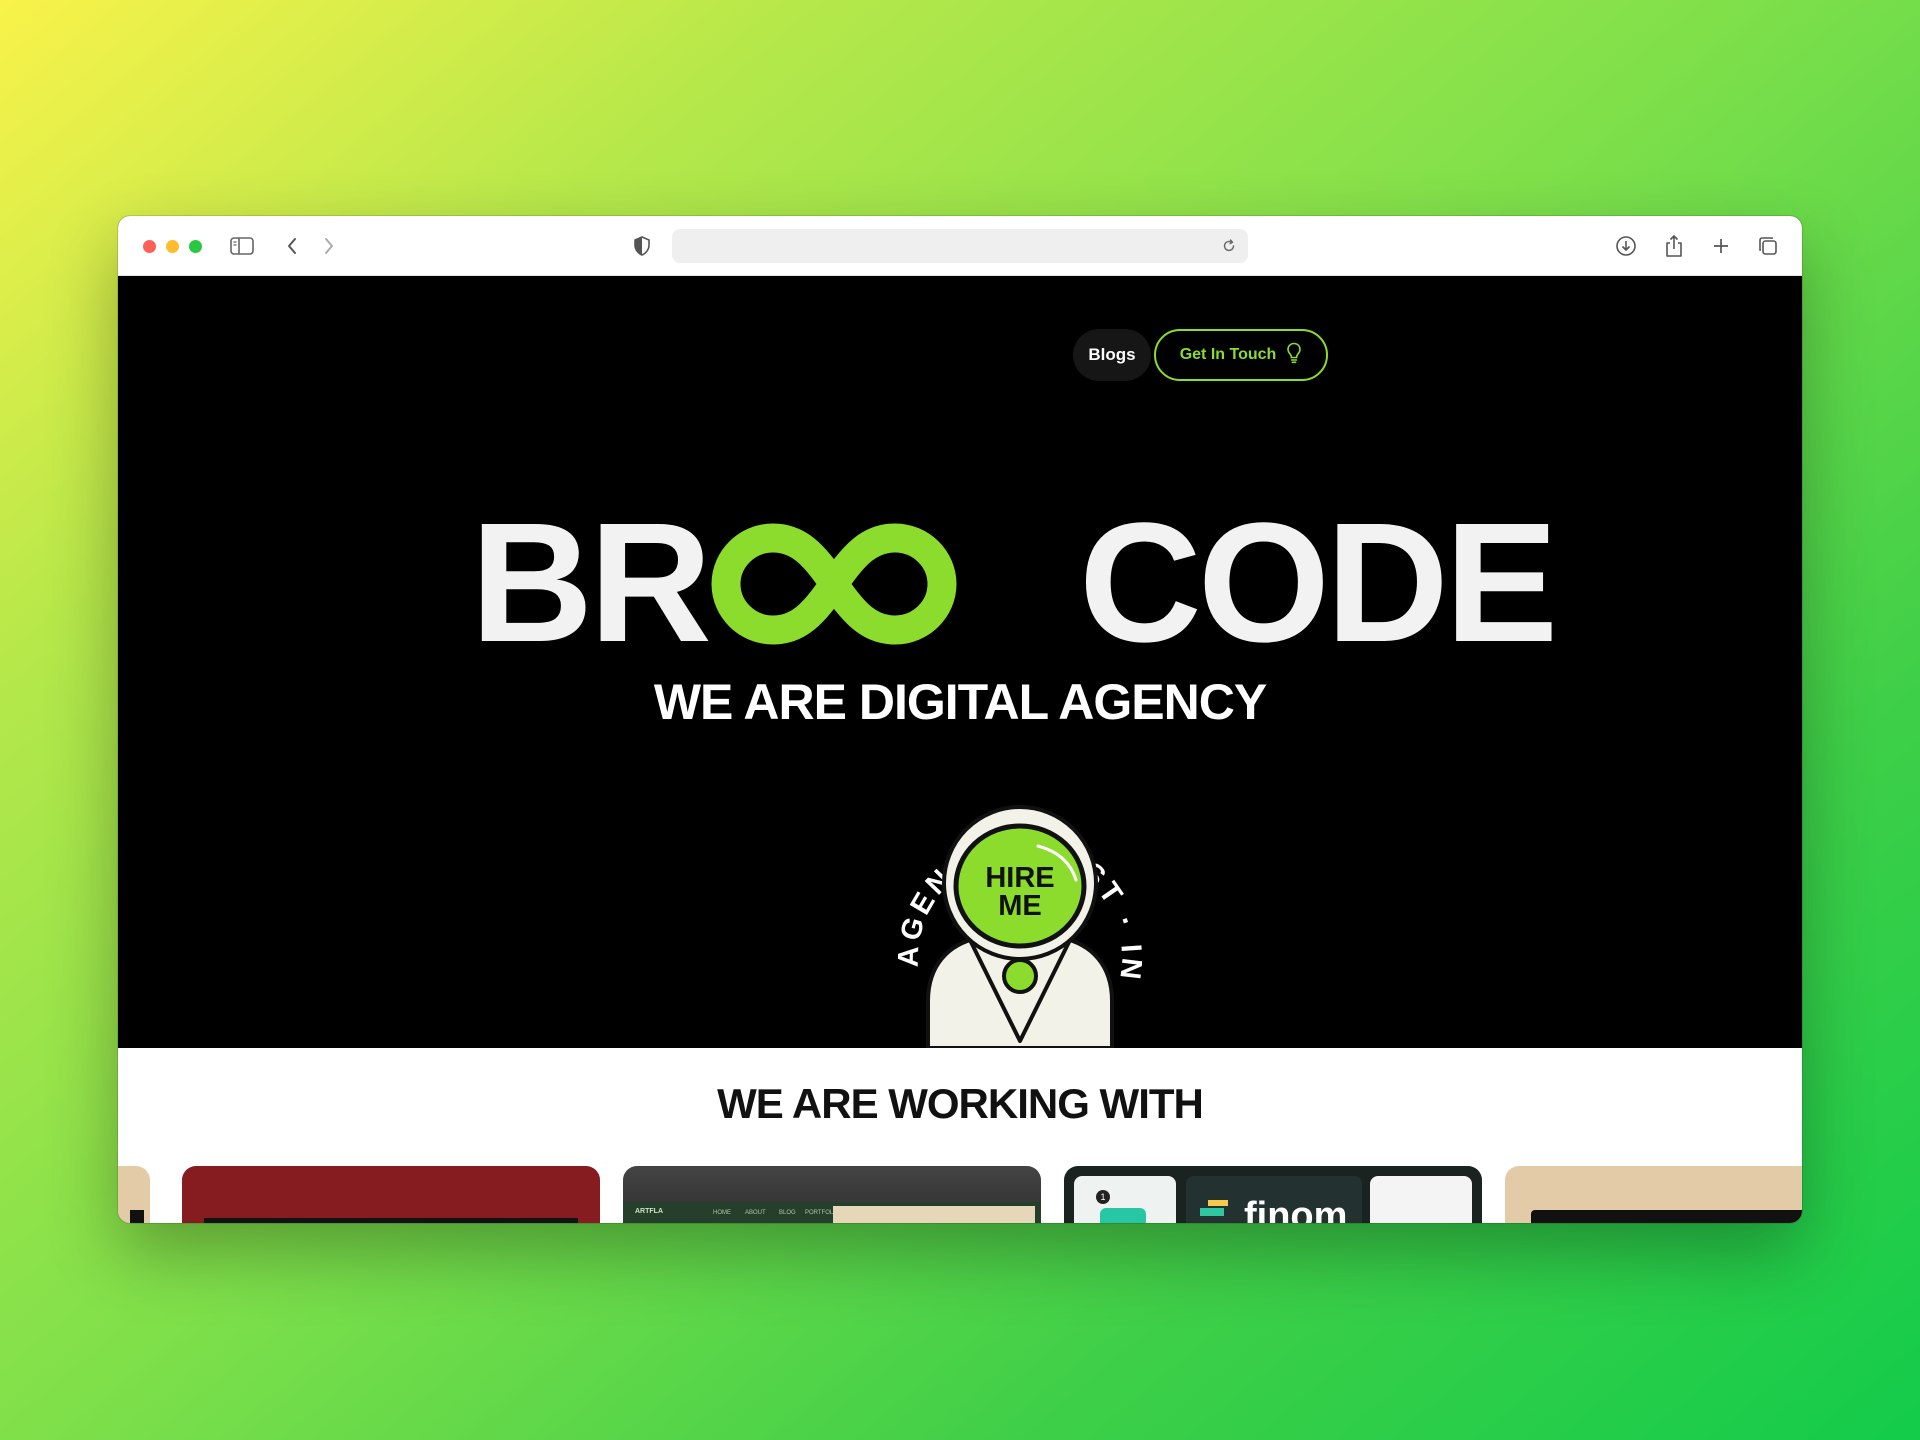 This screenshot has height=1440, width=1920. I want to click on brand-logo: BR CODE, so click(1013, 583).